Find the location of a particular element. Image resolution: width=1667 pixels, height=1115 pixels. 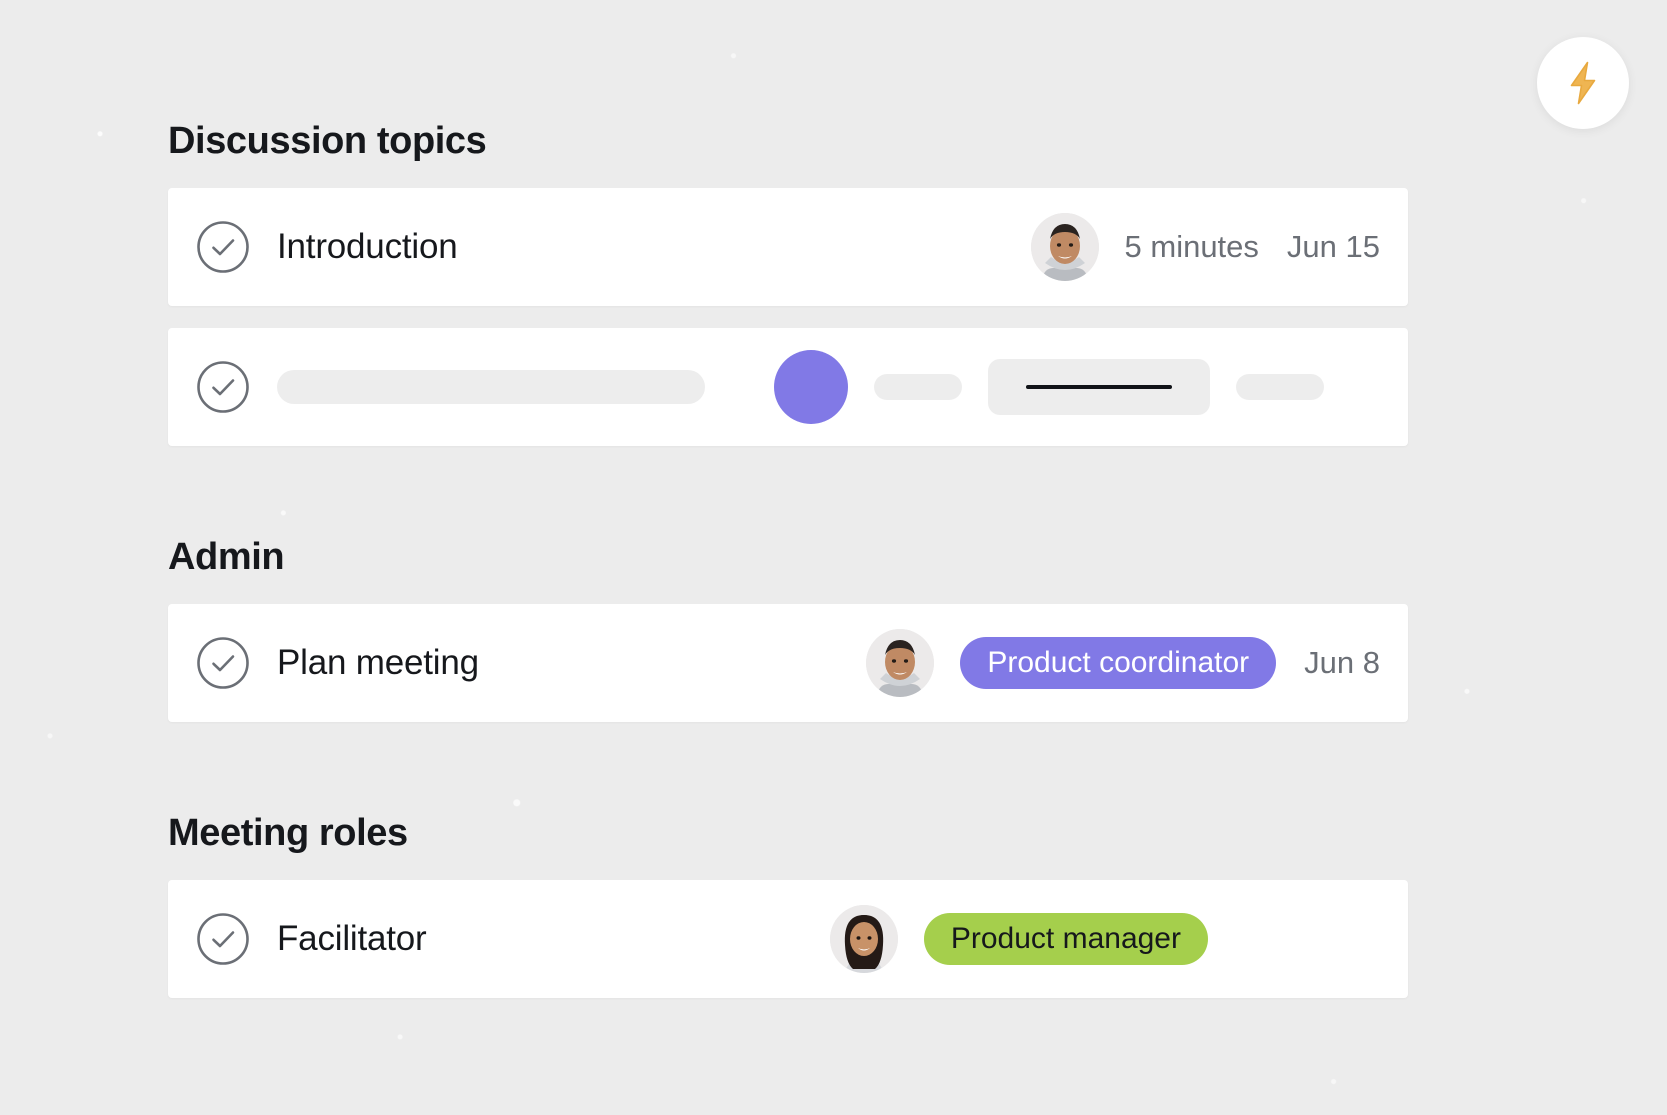

role-badge: Product manager is located at coordinates (1065, 939).